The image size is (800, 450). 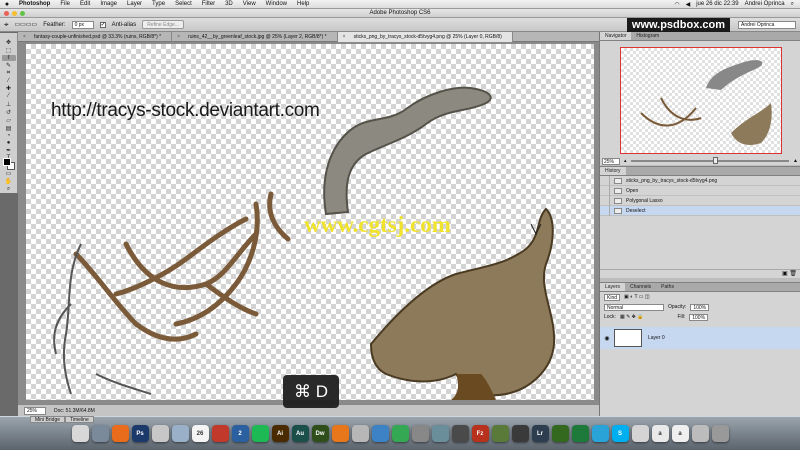 I want to click on antialias-checkbox: ✓, so click(x=102, y=24).